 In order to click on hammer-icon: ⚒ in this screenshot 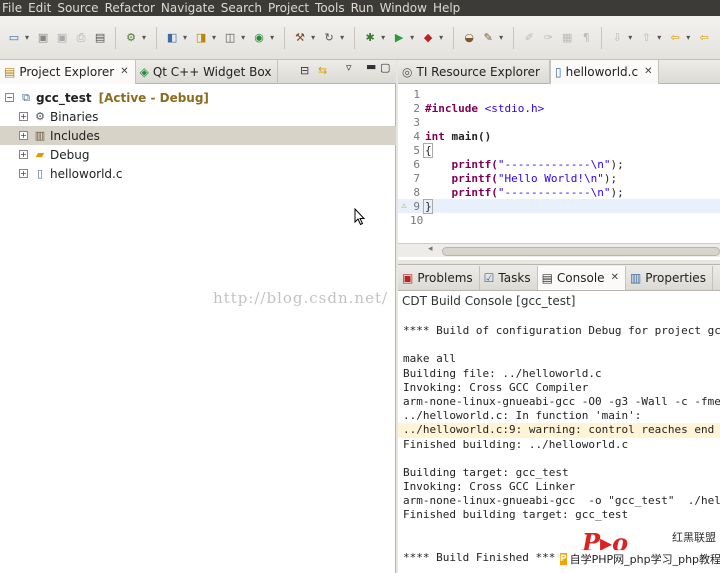, I will do `click(300, 38)`.